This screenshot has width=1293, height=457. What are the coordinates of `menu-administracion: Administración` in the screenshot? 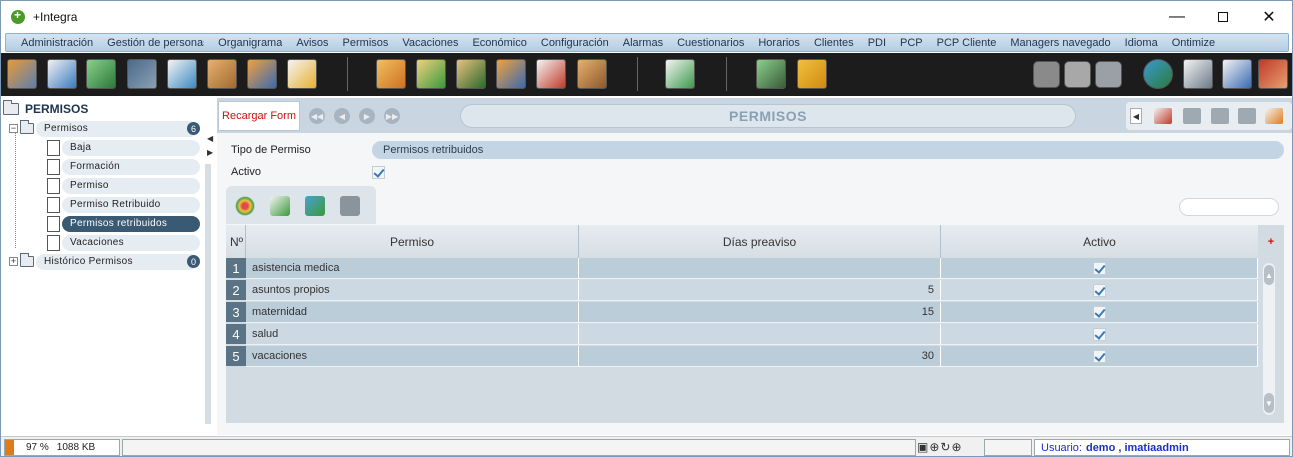 It's located at (57, 43).